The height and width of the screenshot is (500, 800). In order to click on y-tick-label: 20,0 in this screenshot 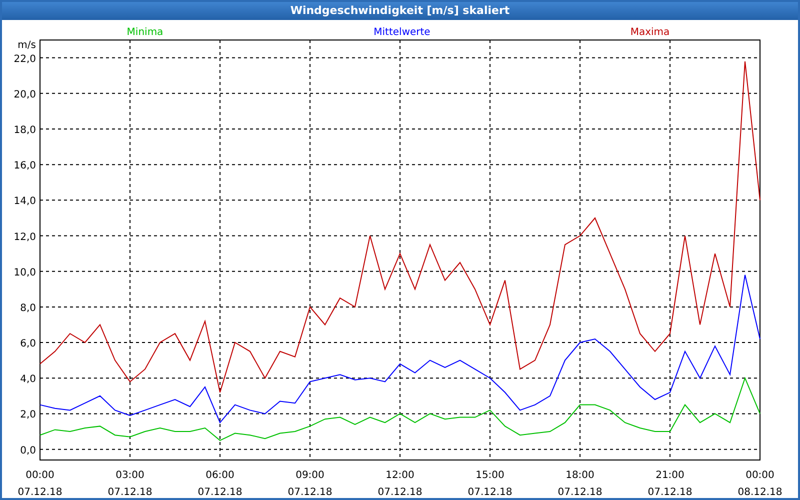, I will do `click(25, 94)`.